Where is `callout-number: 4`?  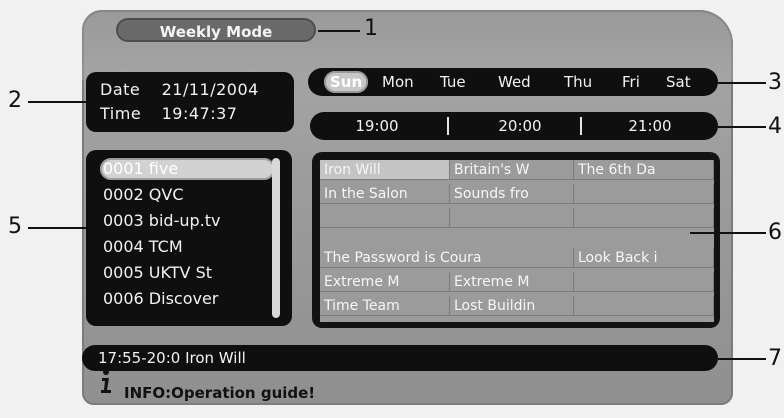 callout-number: 4 is located at coordinates (775, 126).